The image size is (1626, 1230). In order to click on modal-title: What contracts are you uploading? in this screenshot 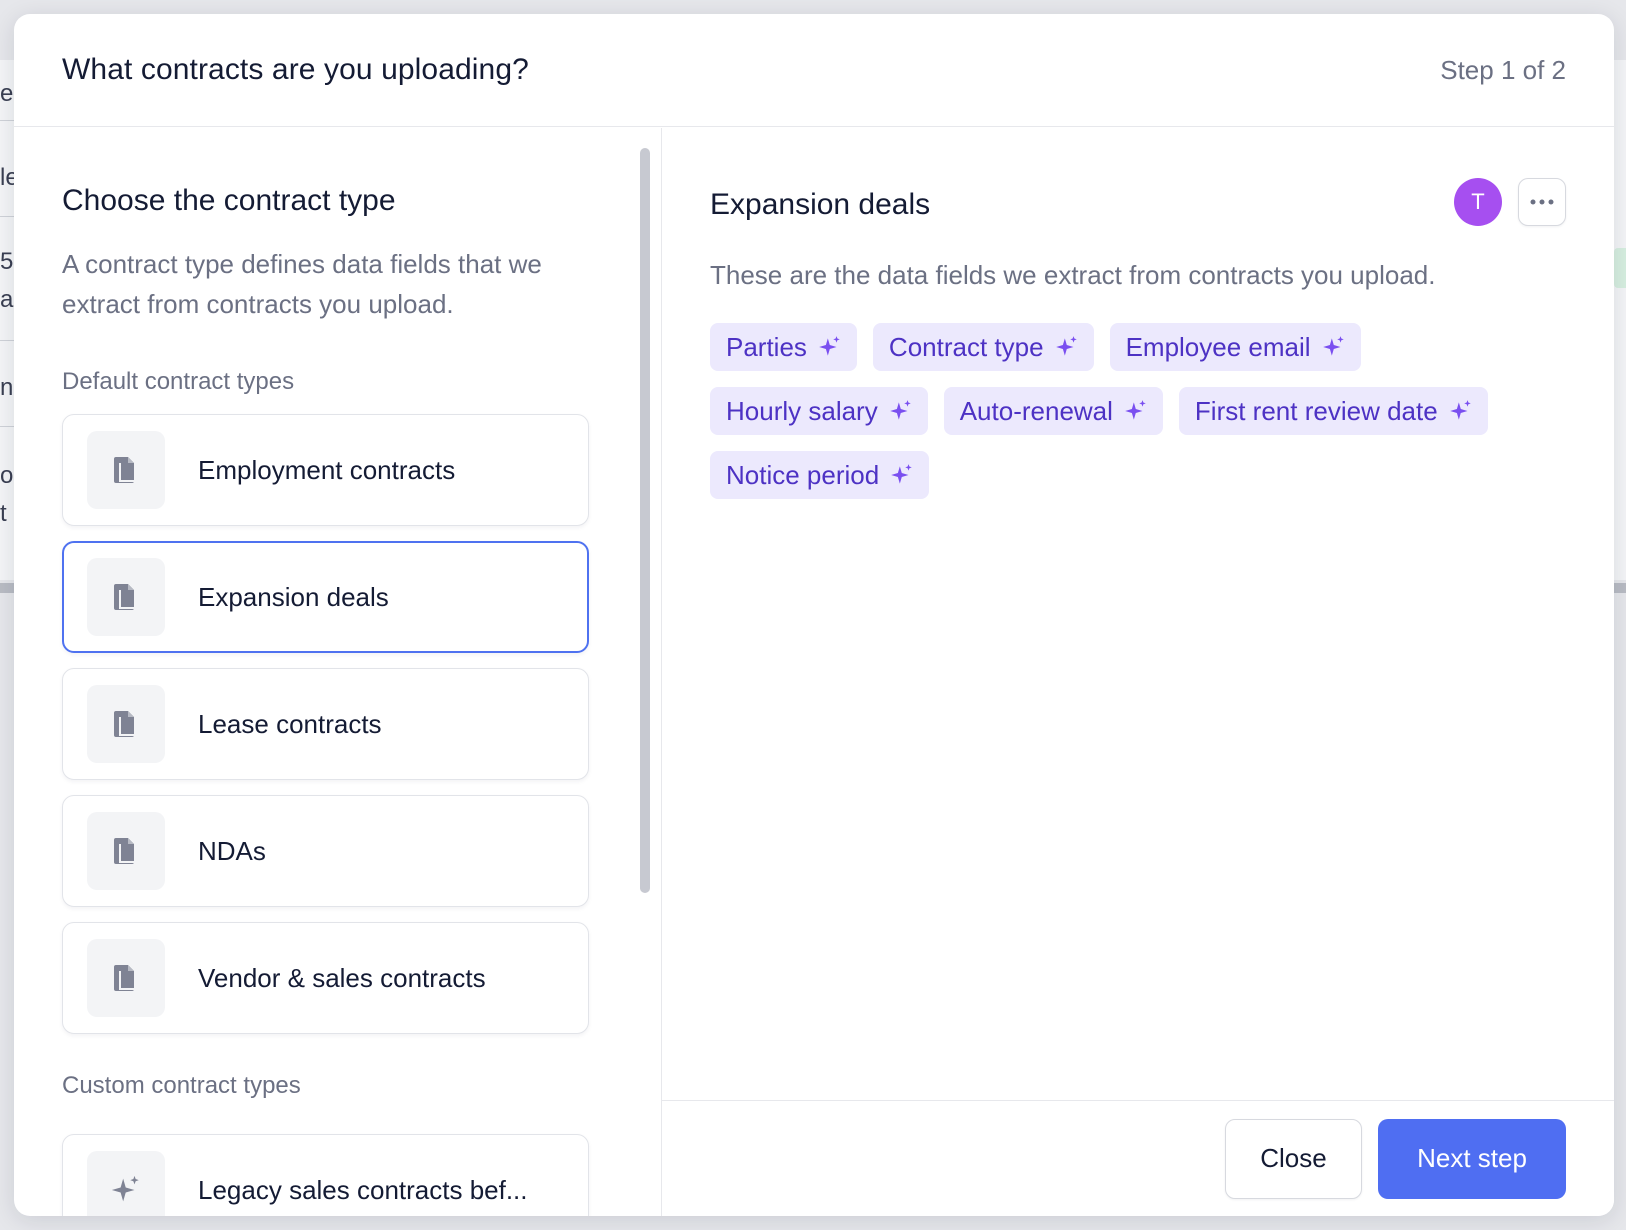, I will do `click(295, 69)`.